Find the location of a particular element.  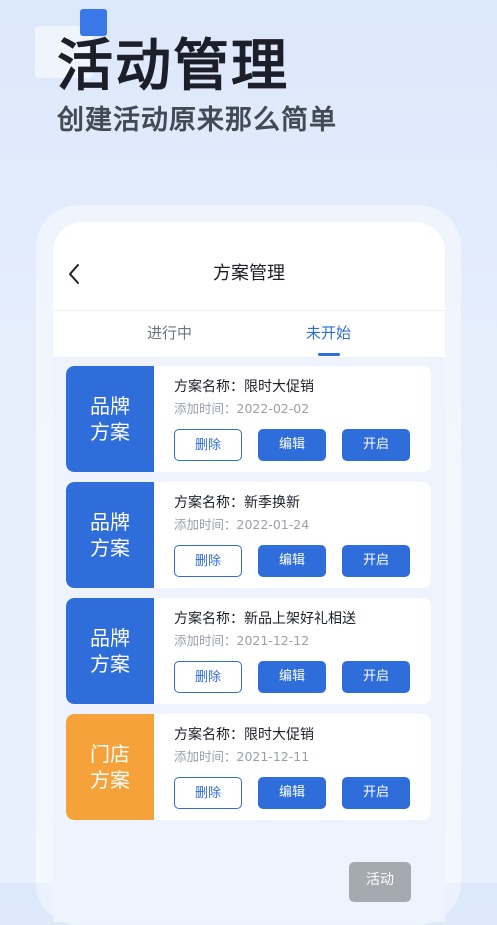

plan-added-time: 添加时间：2022-01-24 is located at coordinates (242, 524).